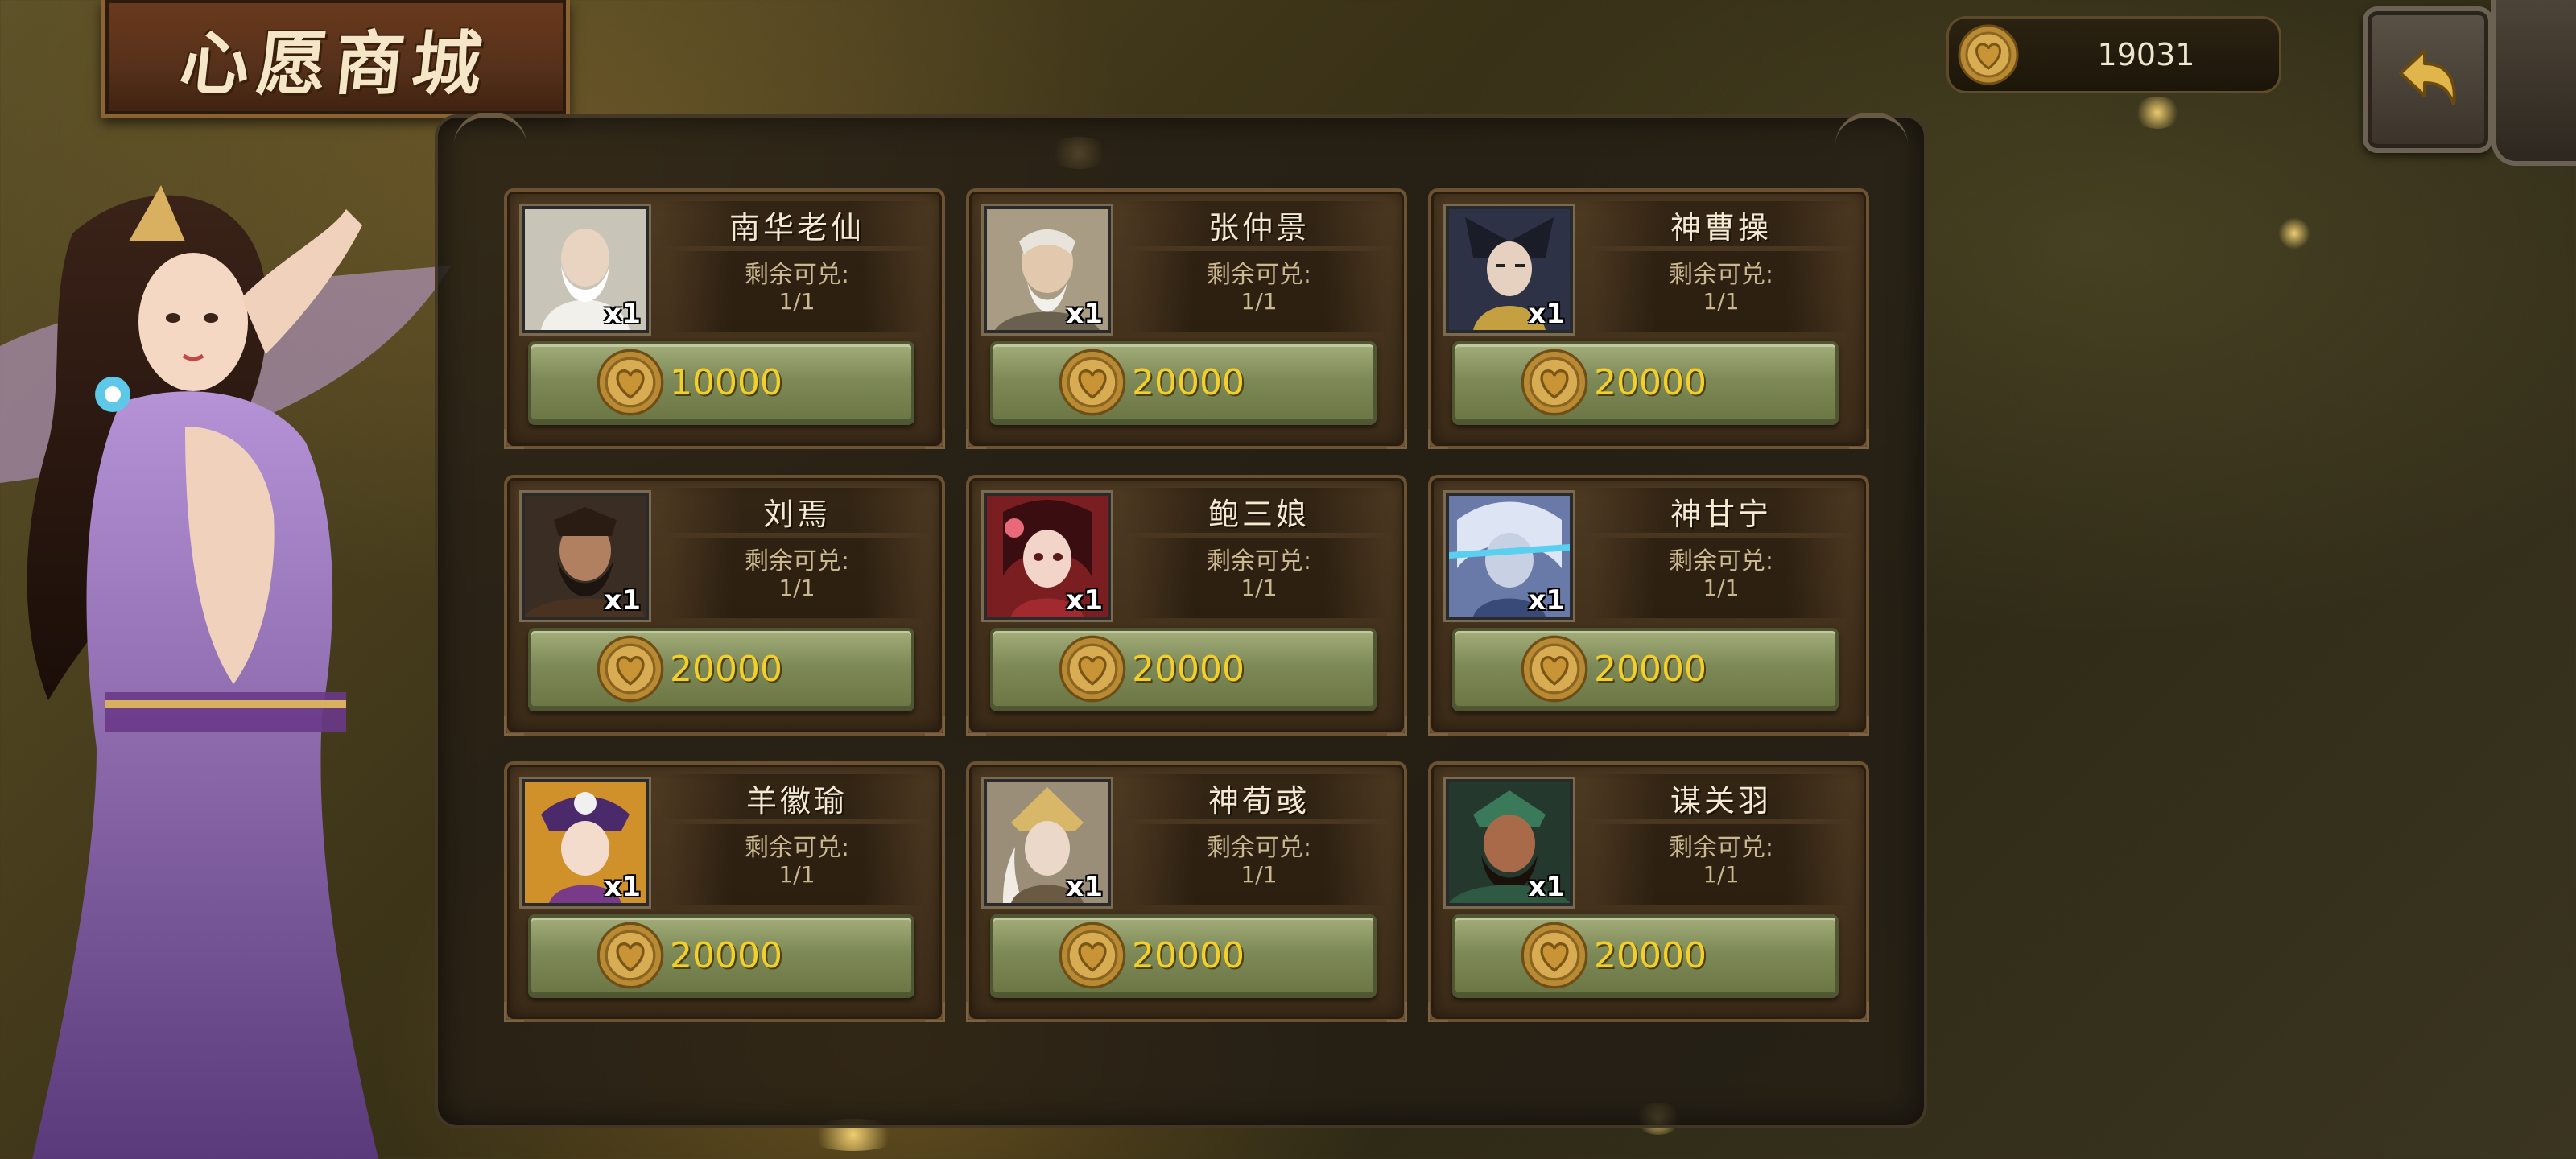 The width and height of the screenshot is (2576, 1159). I want to click on hero-name: 神荀彧, so click(1259, 801).